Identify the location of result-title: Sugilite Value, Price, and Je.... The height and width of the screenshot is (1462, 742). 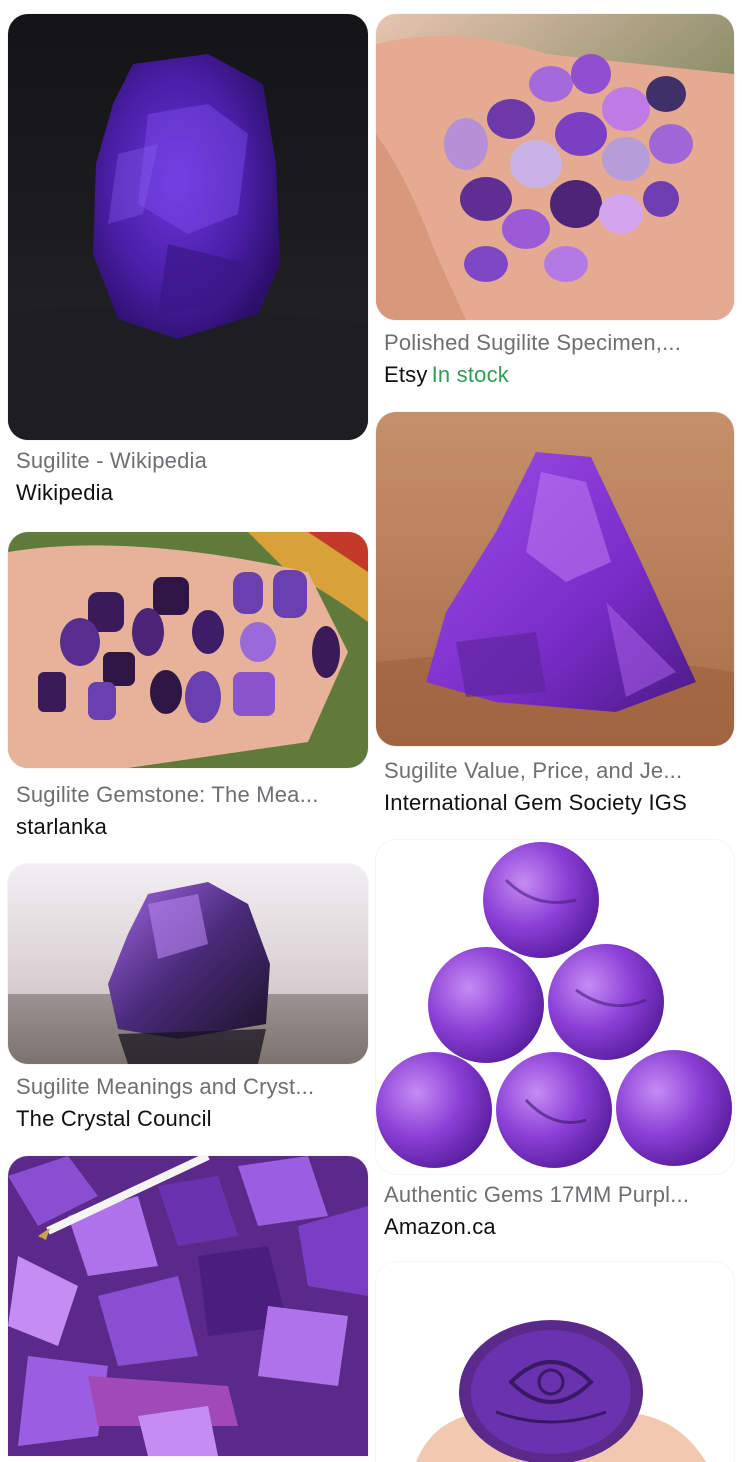
(554, 771).